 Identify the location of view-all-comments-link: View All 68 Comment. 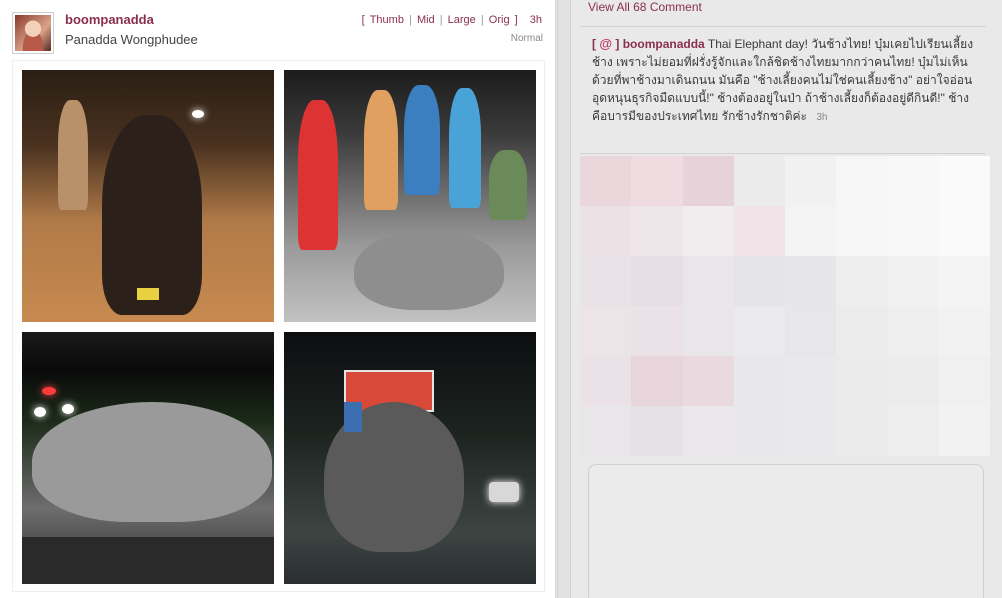
(645, 7).